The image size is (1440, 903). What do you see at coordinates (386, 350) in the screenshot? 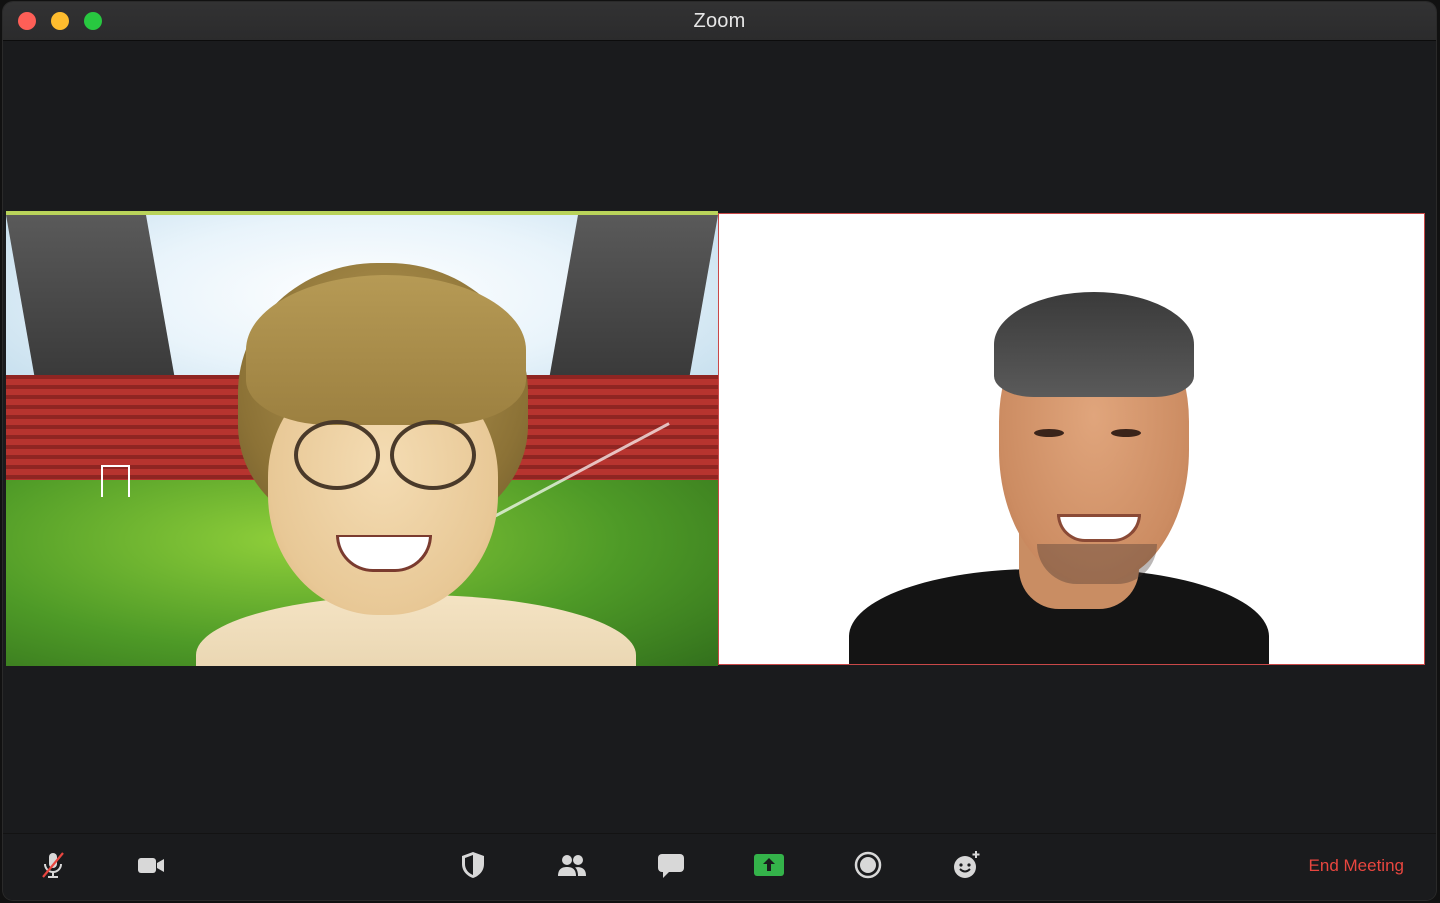
I see `participant-bangs` at bounding box center [386, 350].